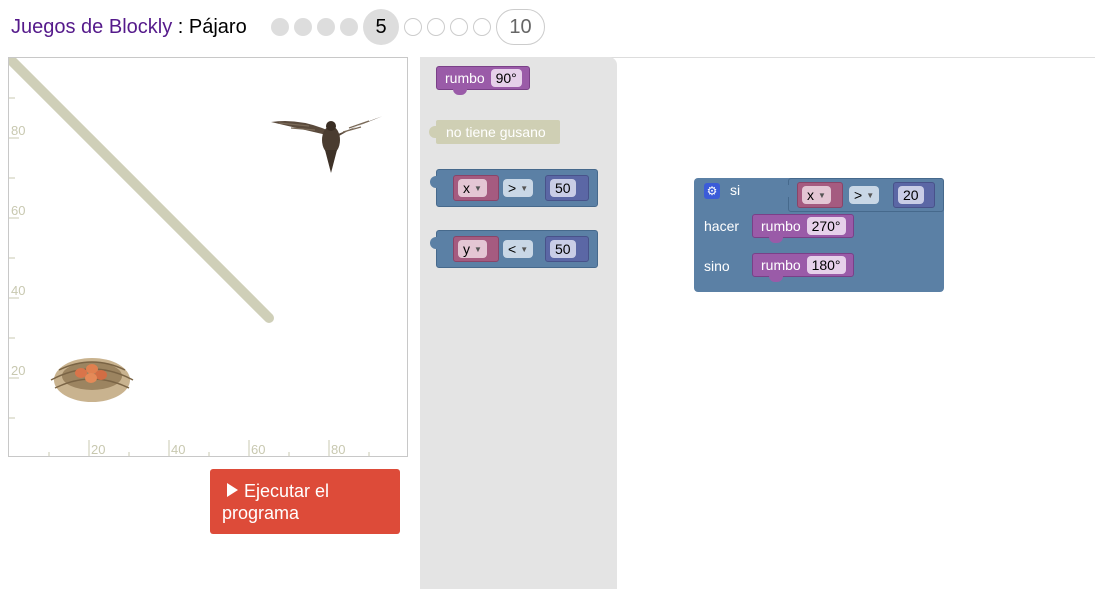 This screenshot has height=589, width=1095. Describe the element at coordinates (826, 226) in the screenshot. I see `do-heading-angle-field: 270°` at that location.